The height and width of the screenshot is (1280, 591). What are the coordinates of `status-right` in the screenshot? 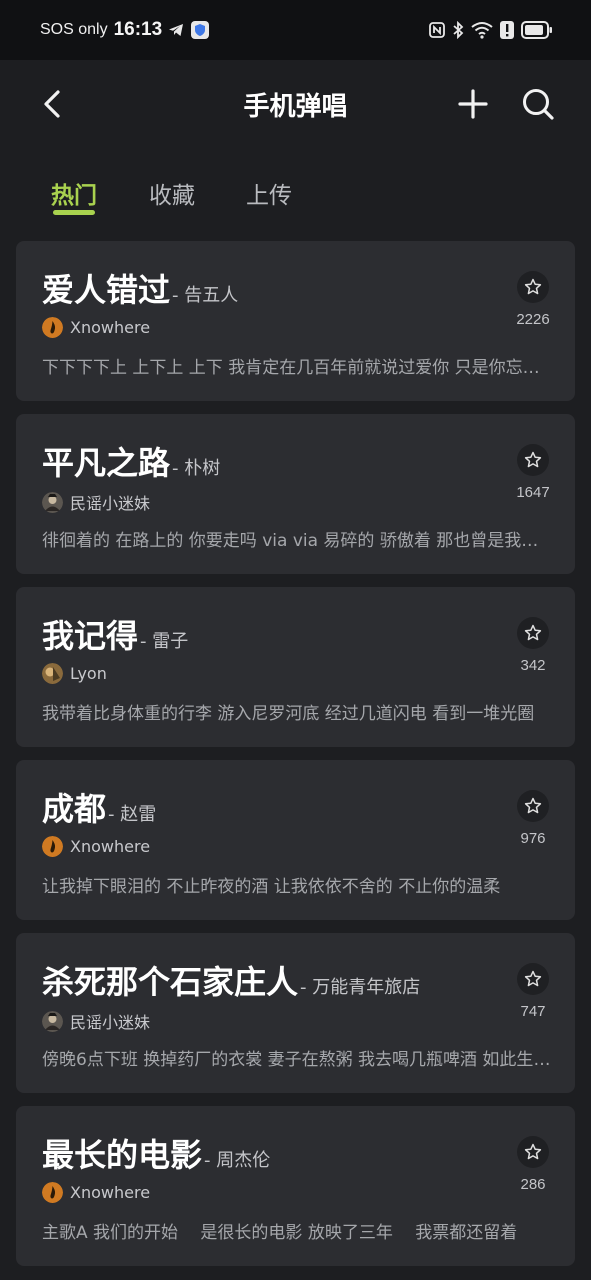 It's located at (491, 30).